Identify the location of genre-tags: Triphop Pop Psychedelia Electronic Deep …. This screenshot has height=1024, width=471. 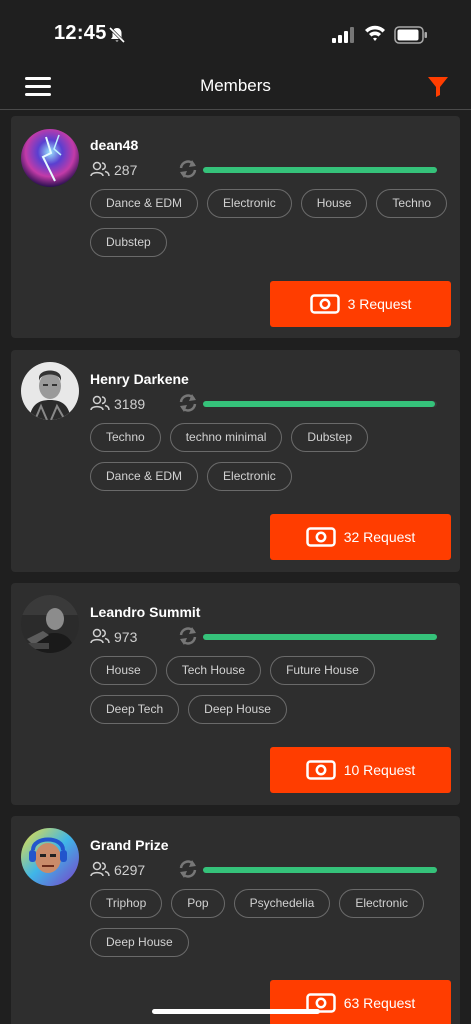
(270, 923).